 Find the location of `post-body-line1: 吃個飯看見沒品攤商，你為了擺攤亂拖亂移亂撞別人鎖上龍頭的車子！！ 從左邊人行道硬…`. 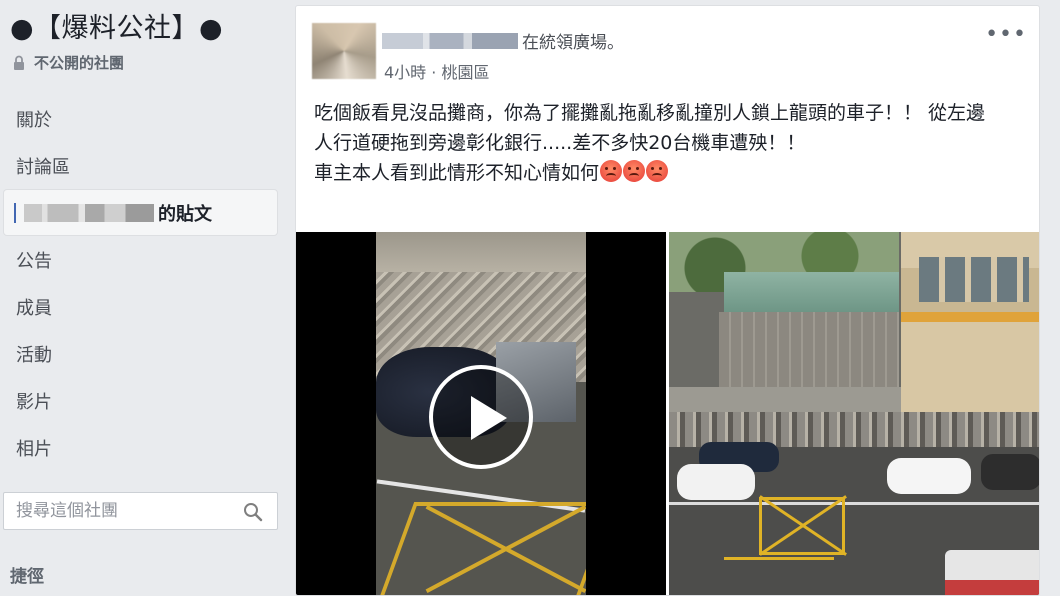

post-body-line1: 吃個飯看見沒品攤商，你為了擺攤亂拖亂移亂撞別人鎖上龍頭的車子！！ 從左邊人行道硬… is located at coordinates (650, 128).